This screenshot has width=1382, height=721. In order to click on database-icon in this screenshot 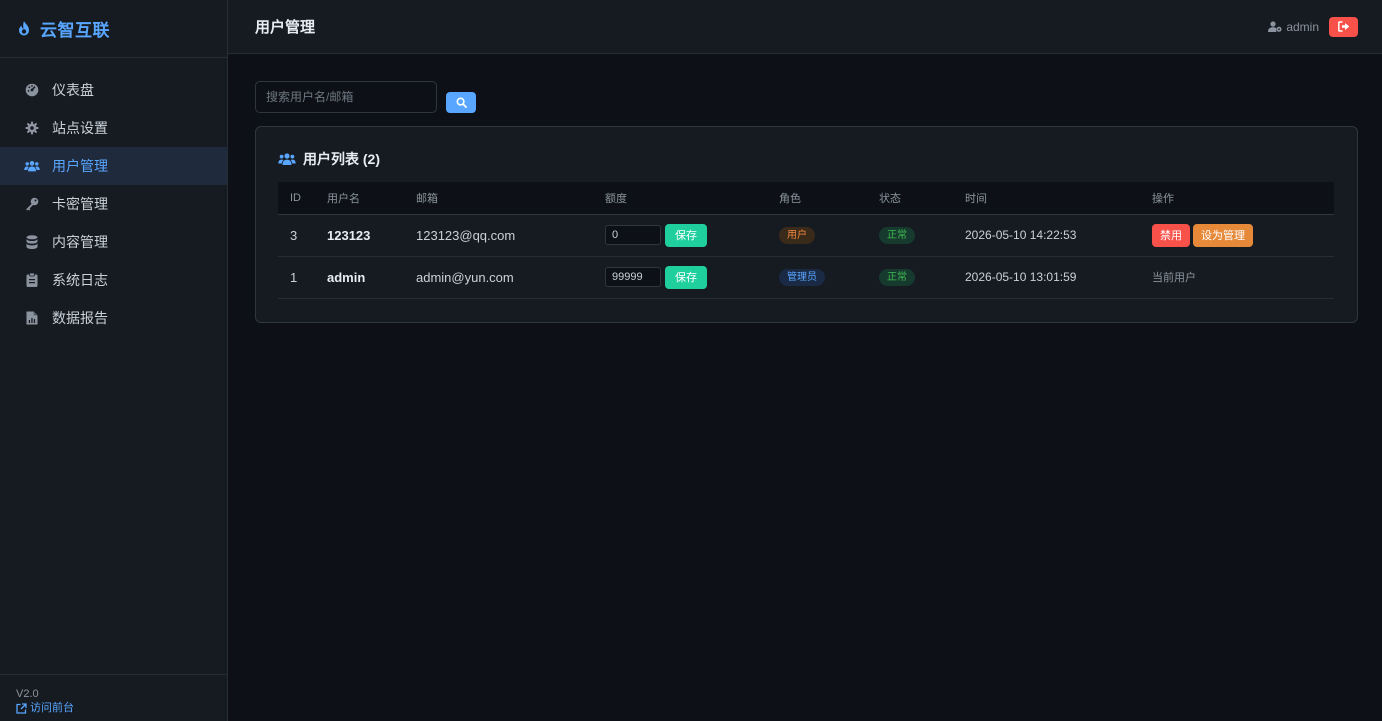, I will do `click(32, 242)`.